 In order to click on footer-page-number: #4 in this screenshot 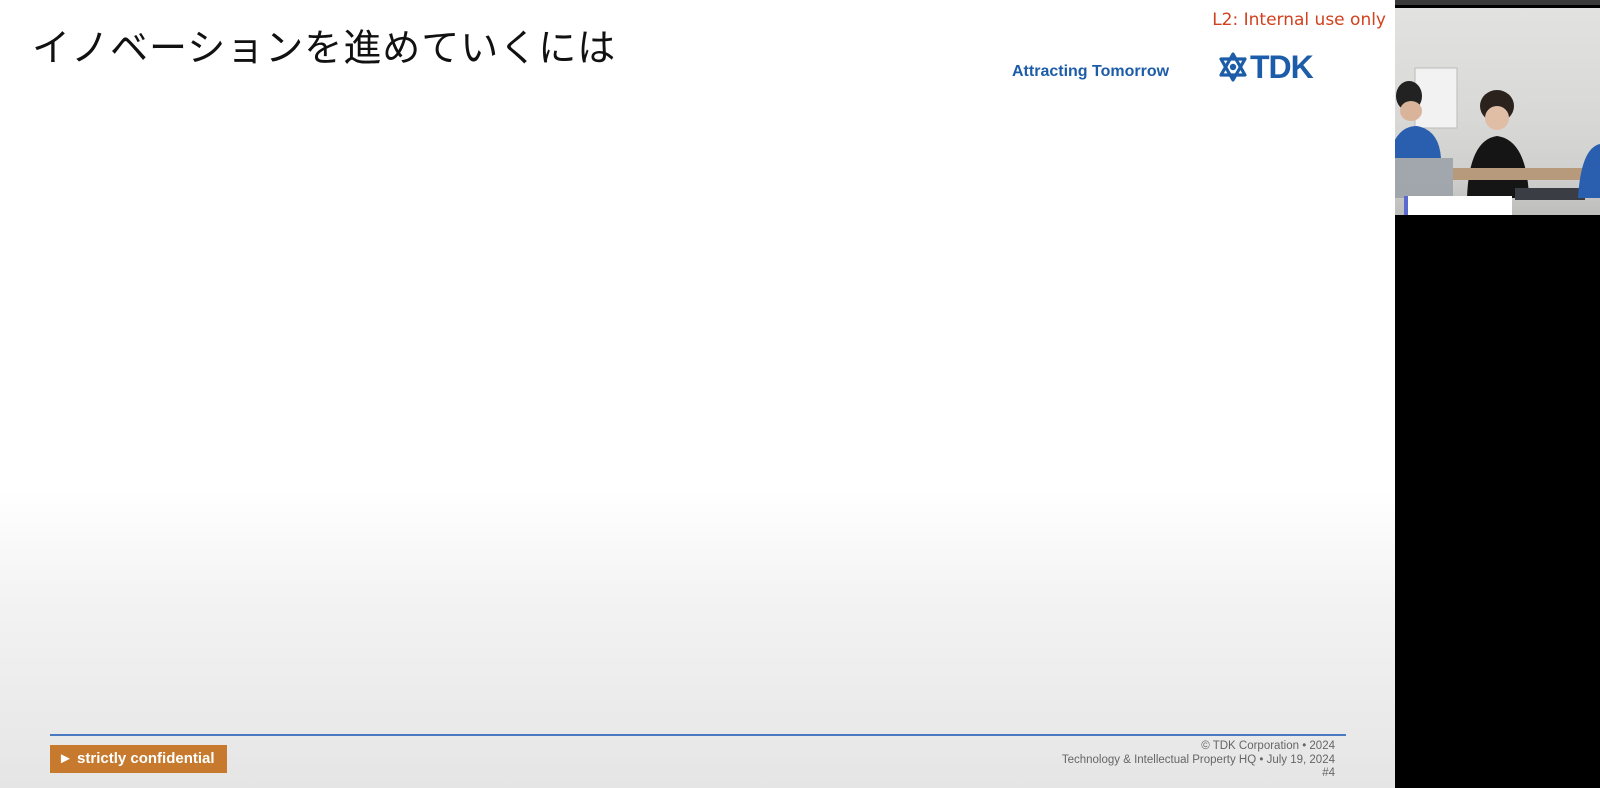, I will do `click(1328, 773)`.